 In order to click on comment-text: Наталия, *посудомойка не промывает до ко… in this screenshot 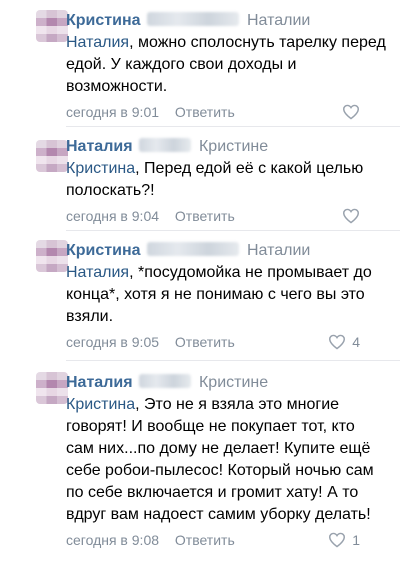, I will do `click(226, 295)`.